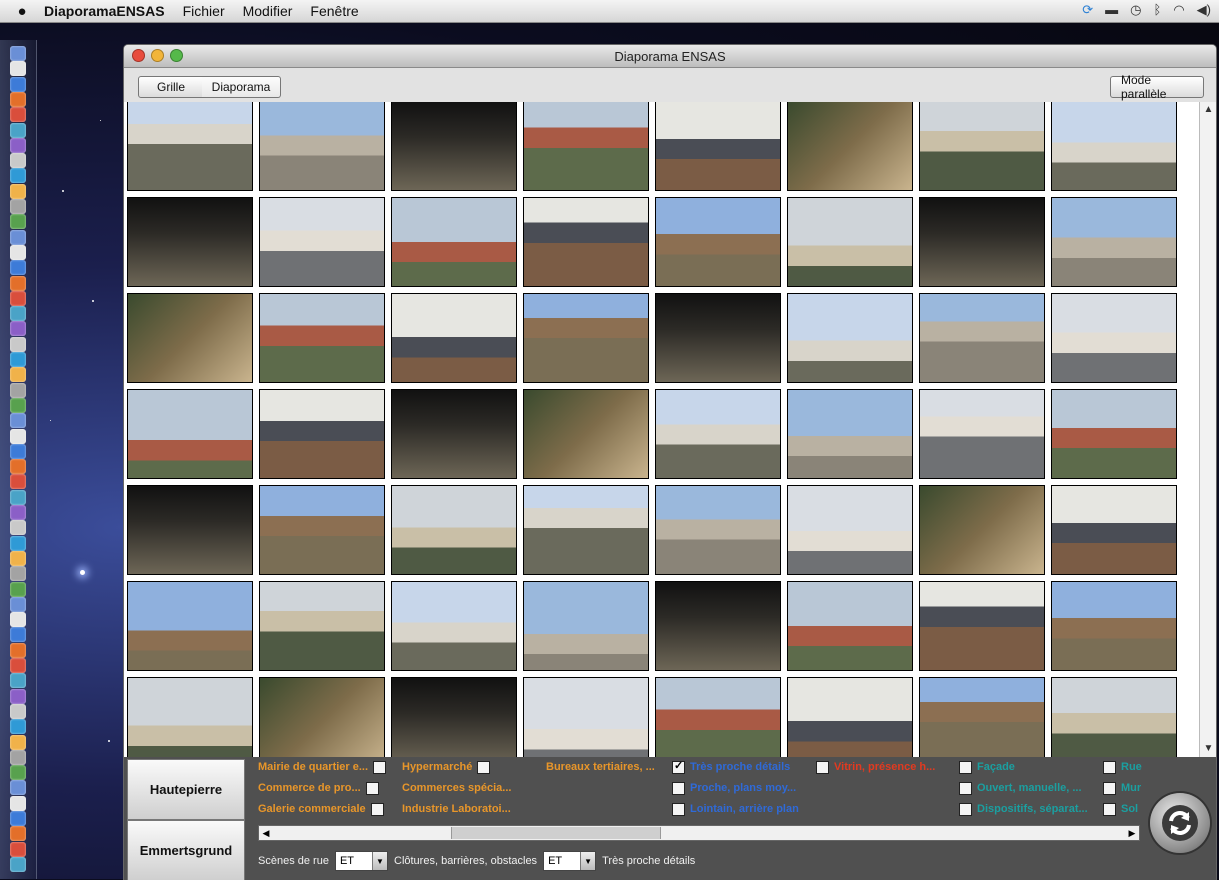 The image size is (1219, 880). I want to click on horizontal-scrollbar: ◀ ▶, so click(699, 833).